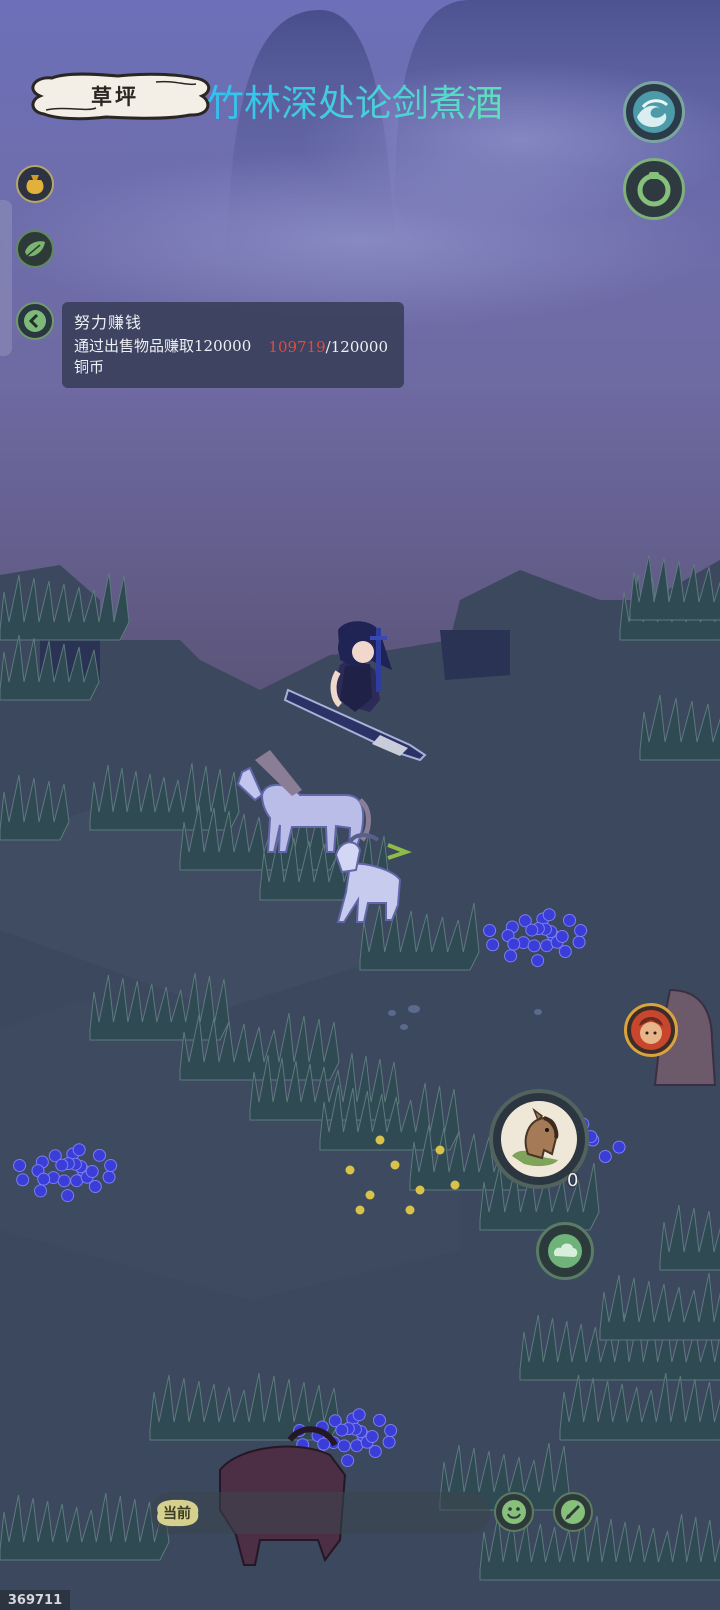 This screenshot has height=1610, width=720. I want to click on gourd-ring-icon, so click(654, 189).